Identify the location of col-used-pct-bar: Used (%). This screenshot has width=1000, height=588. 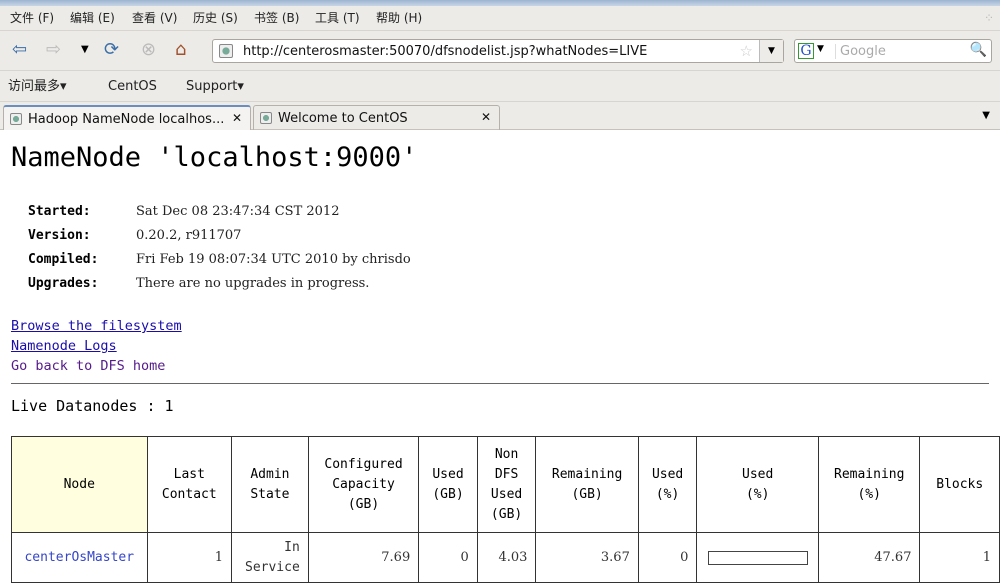
(757, 484).